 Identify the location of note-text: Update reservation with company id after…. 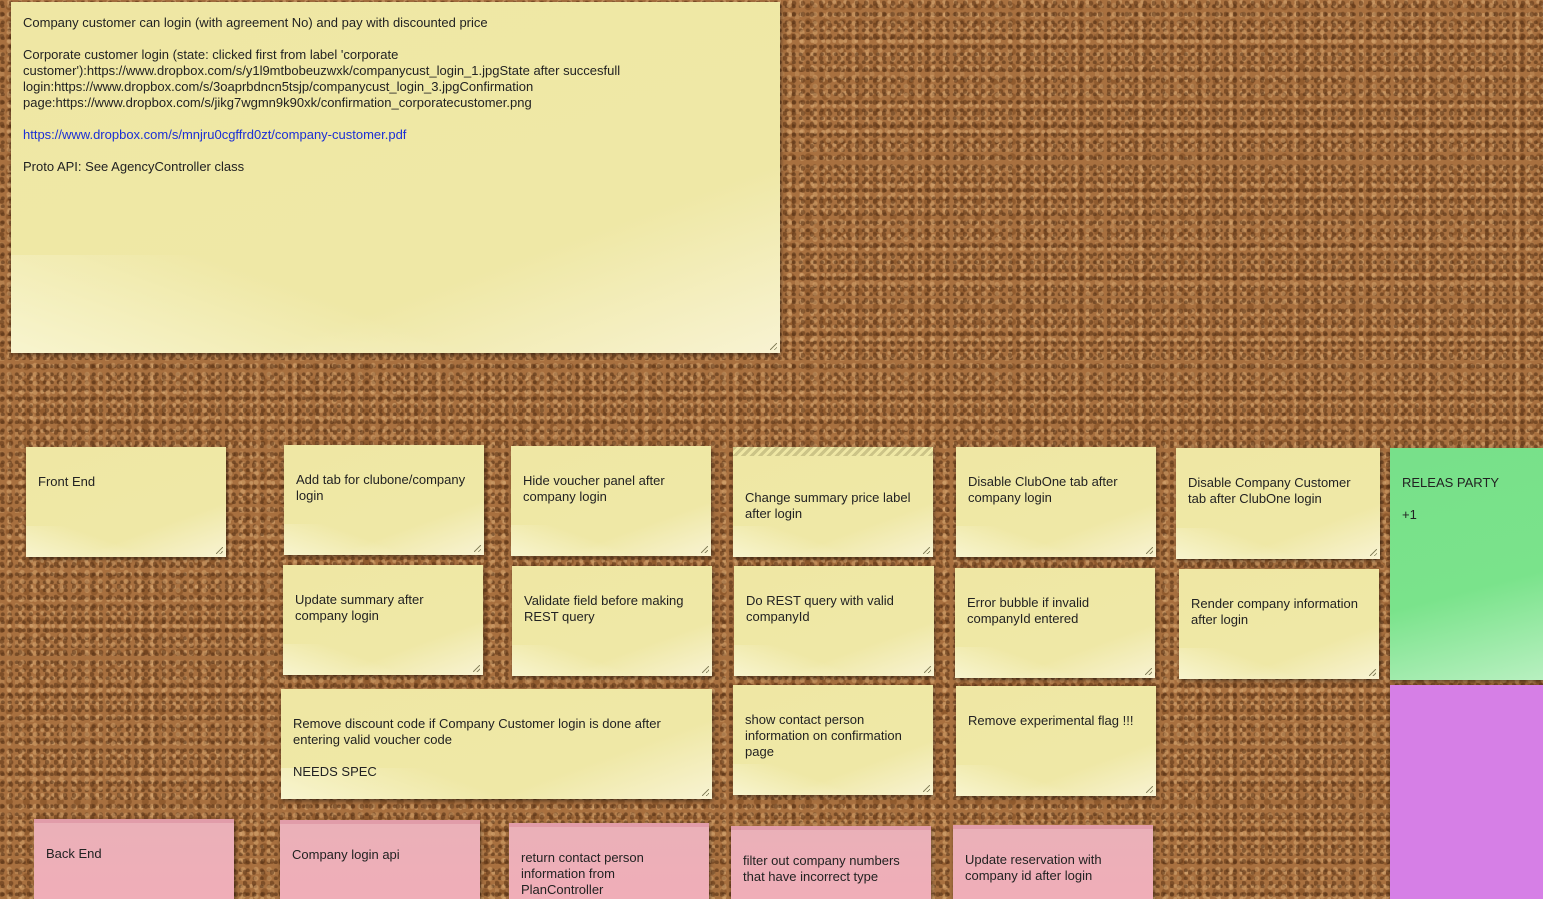
(1033, 867).